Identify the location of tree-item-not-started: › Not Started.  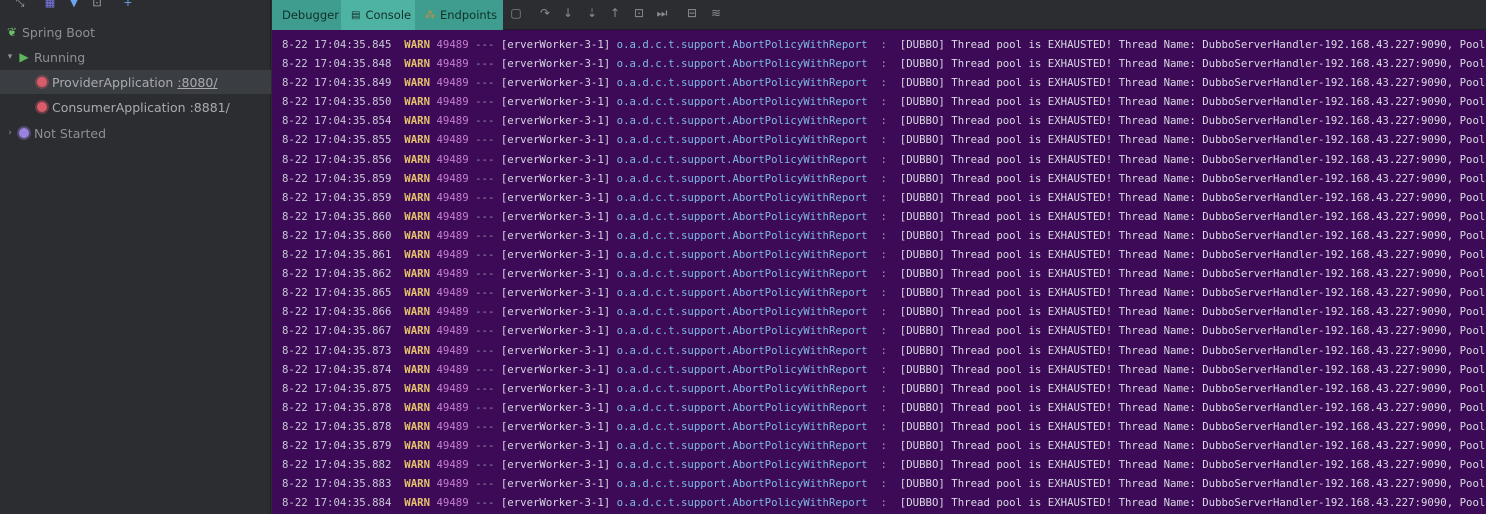
(135, 133).